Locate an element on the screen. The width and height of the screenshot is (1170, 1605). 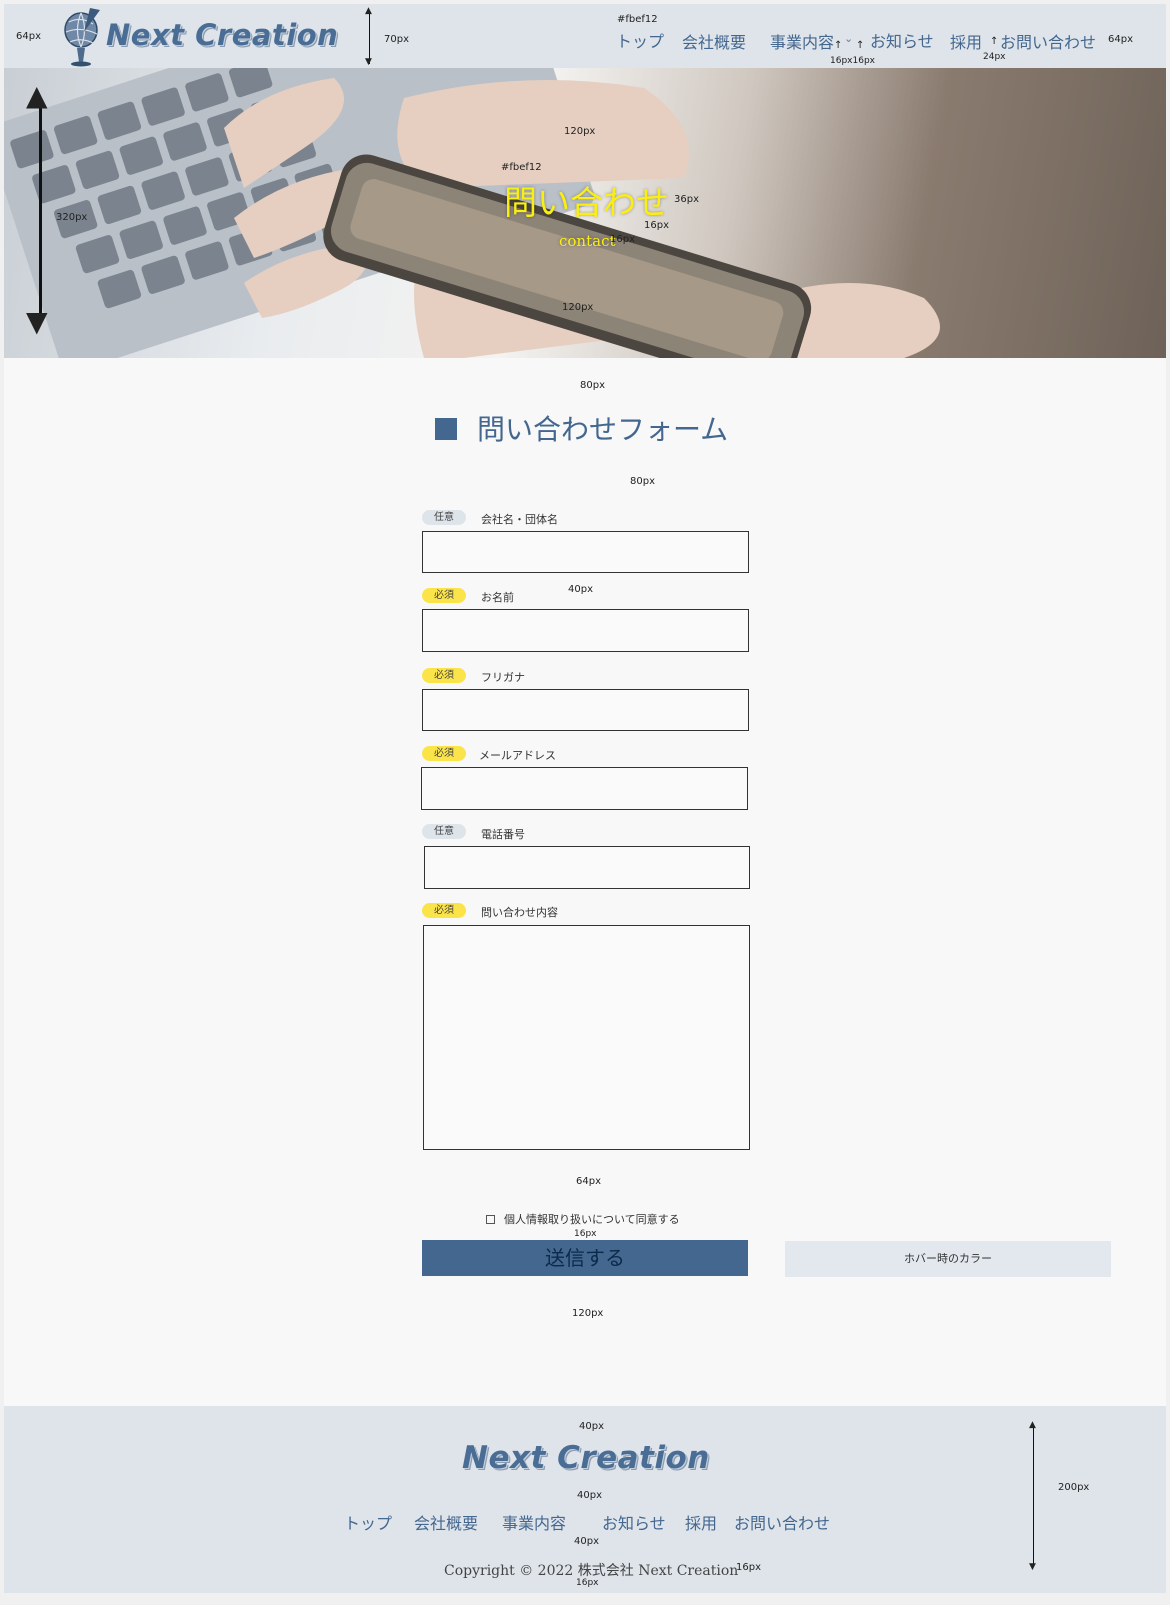
footer-nav-contact: お問い合わせ is located at coordinates (782, 1522).